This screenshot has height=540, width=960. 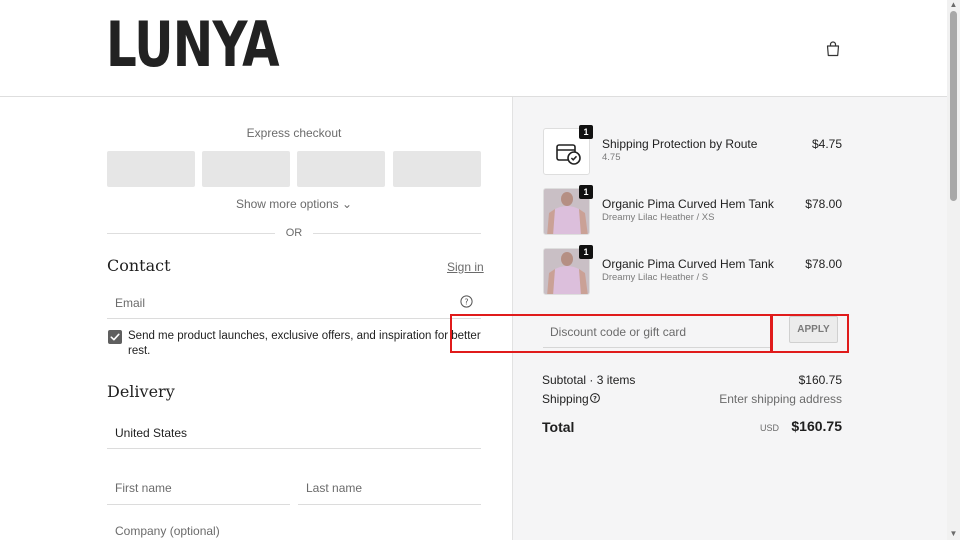 I want to click on item-variant: Dreamy Lilac Heather / S, so click(x=655, y=277).